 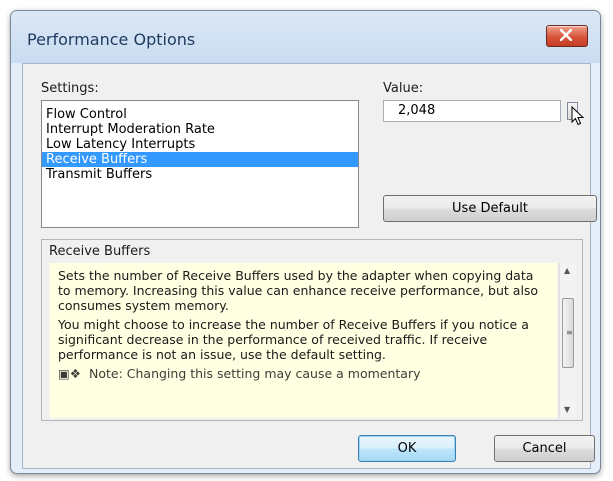 What do you see at coordinates (490, 208) in the screenshot?
I see `use-default-button: Use Default` at bounding box center [490, 208].